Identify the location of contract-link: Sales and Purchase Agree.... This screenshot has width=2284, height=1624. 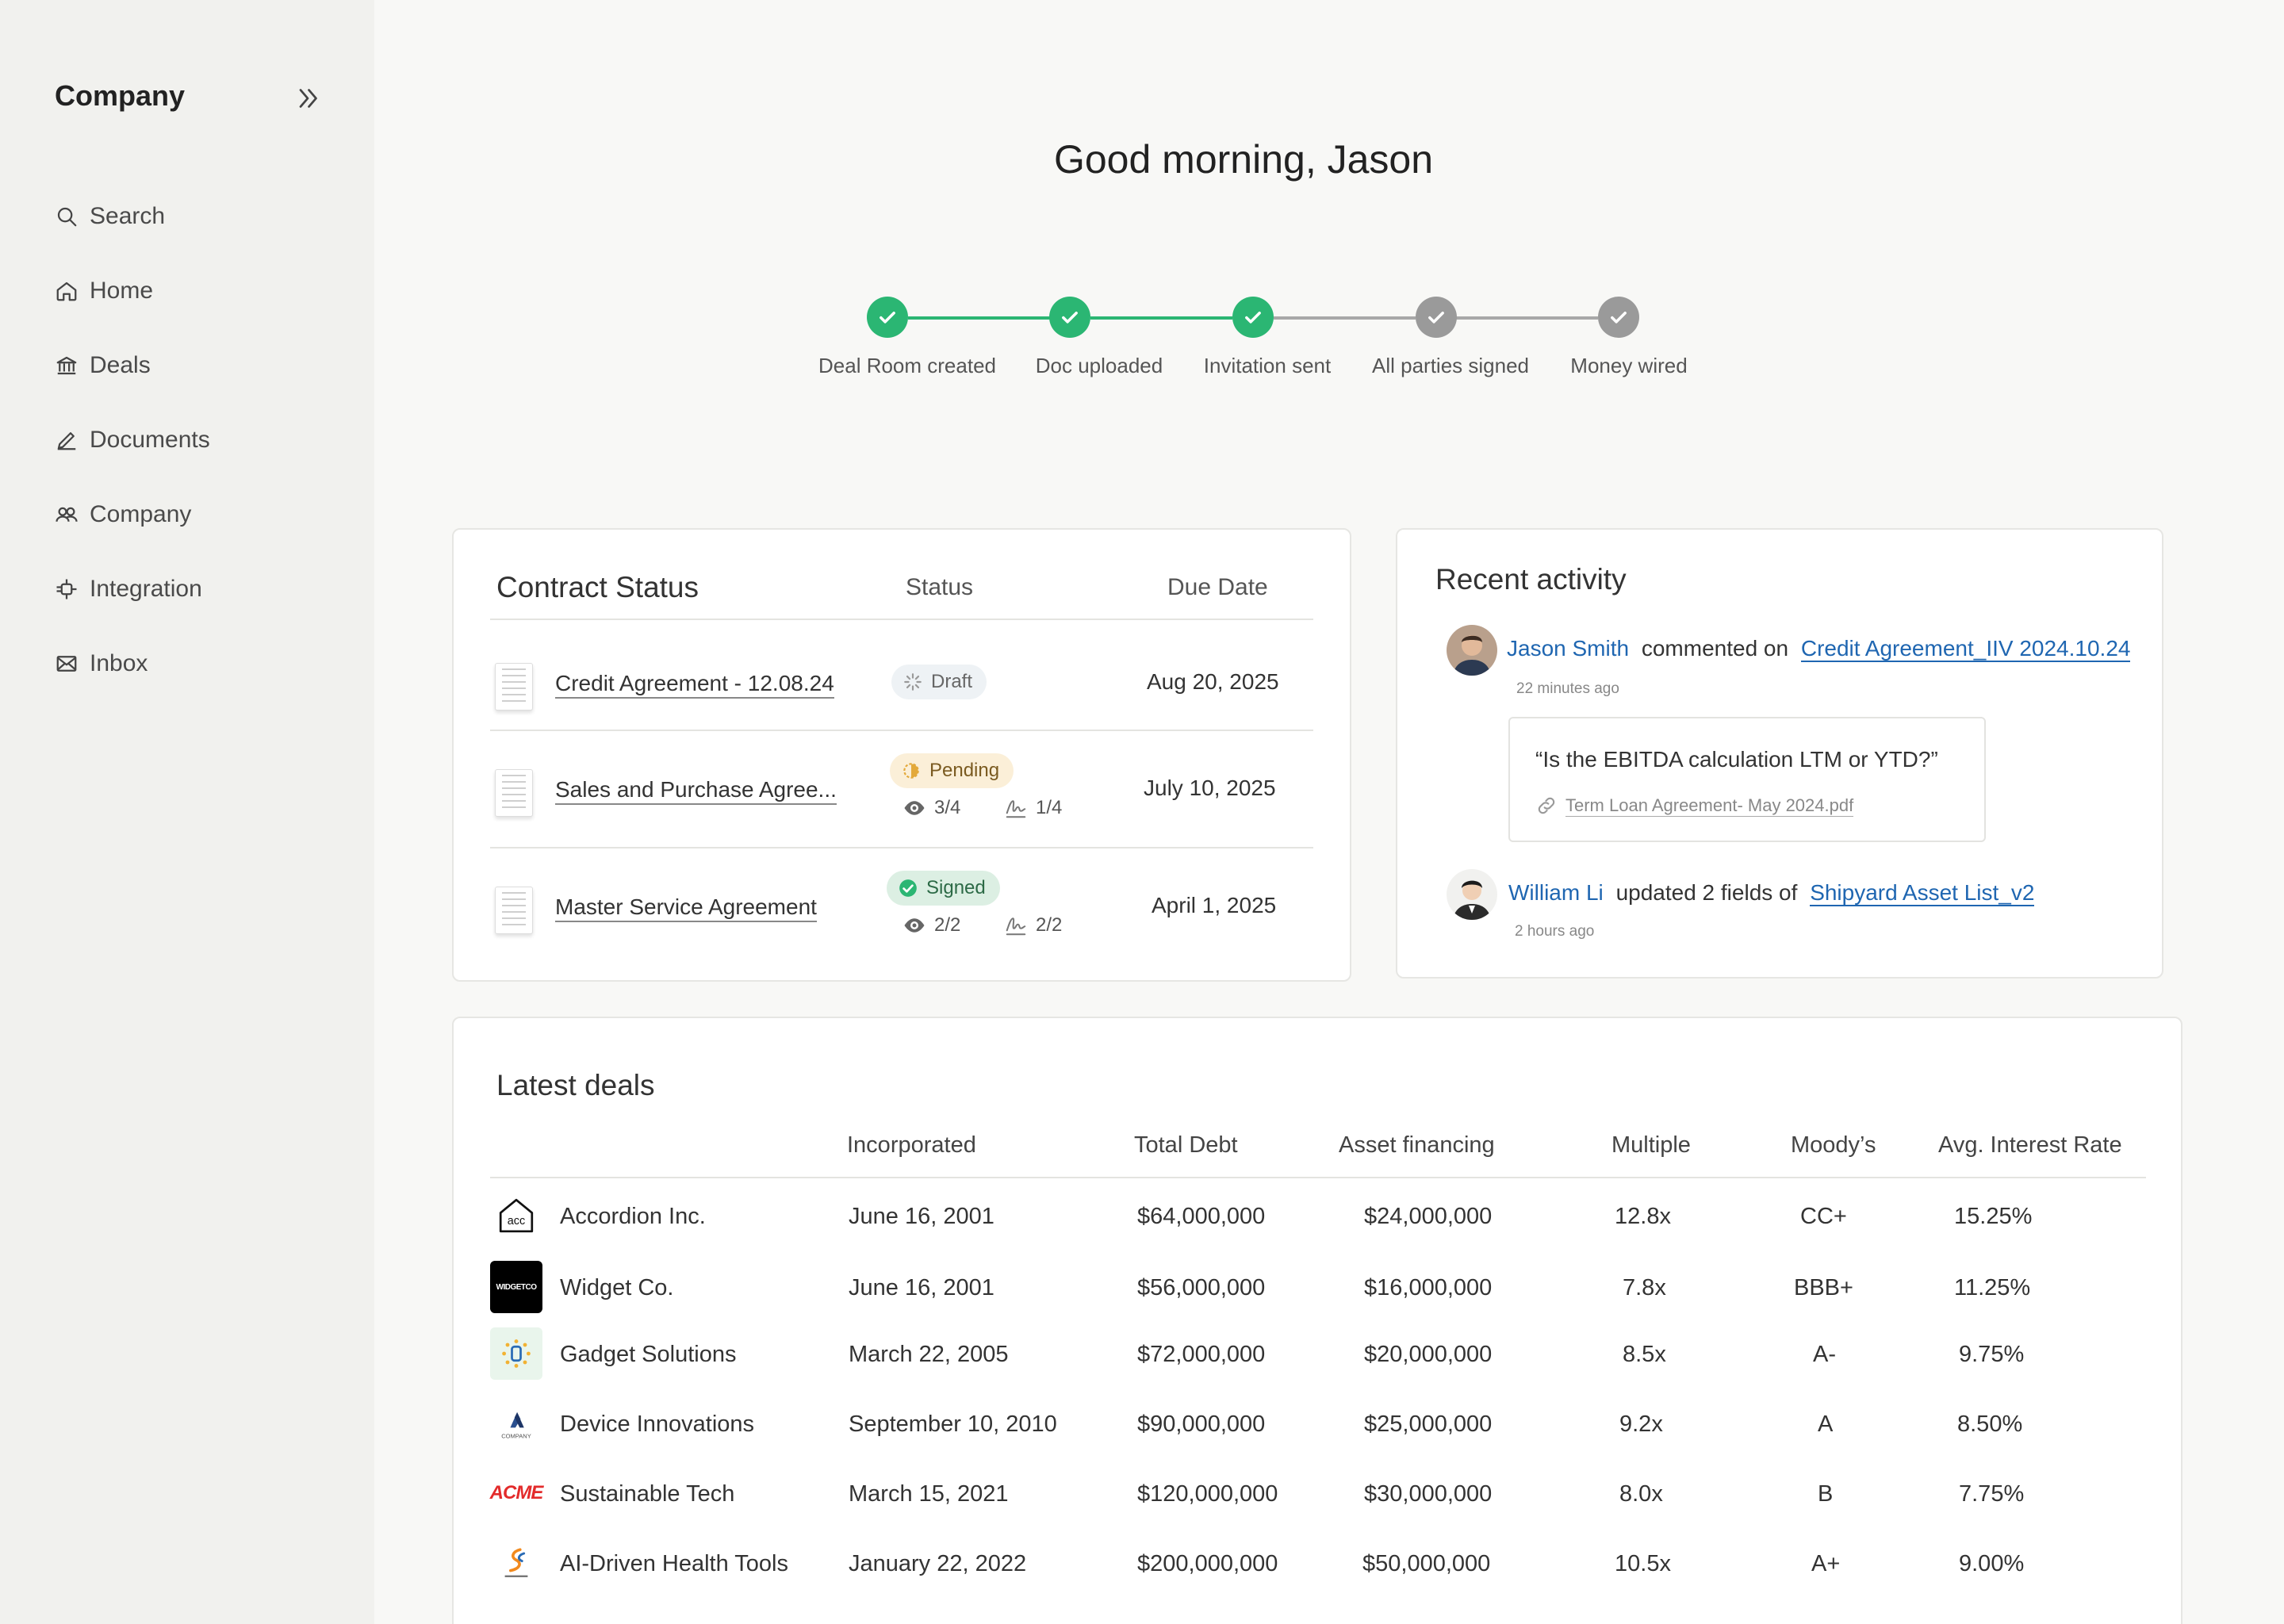
(696, 791).